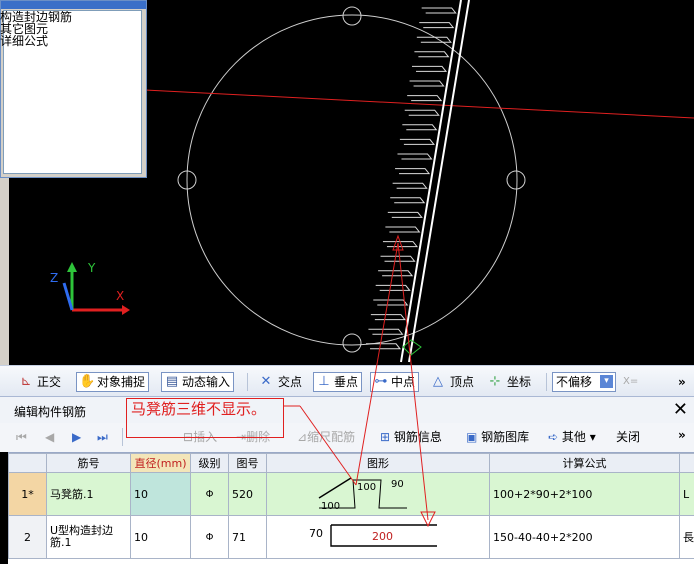  What do you see at coordinates (197, 382) in the screenshot?
I see `dynamic-input-button: ▤ 动态输入` at bounding box center [197, 382].